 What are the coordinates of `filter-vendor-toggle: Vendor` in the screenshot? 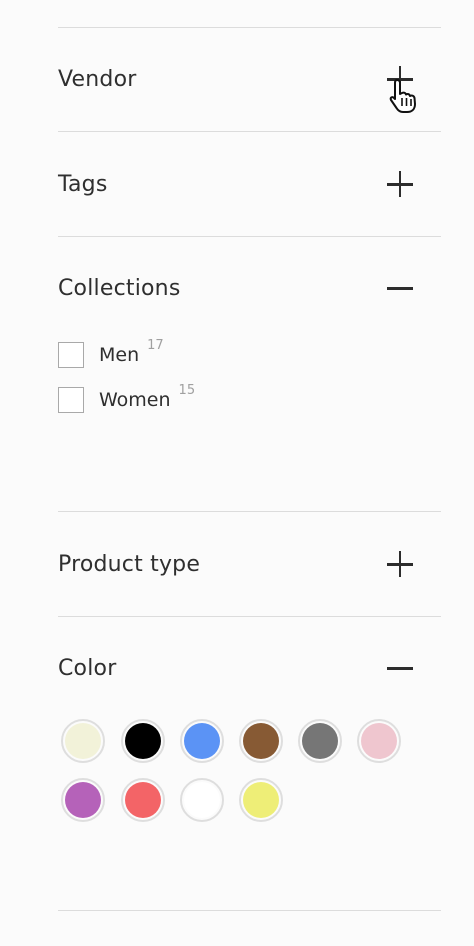 It's located at (243, 79).